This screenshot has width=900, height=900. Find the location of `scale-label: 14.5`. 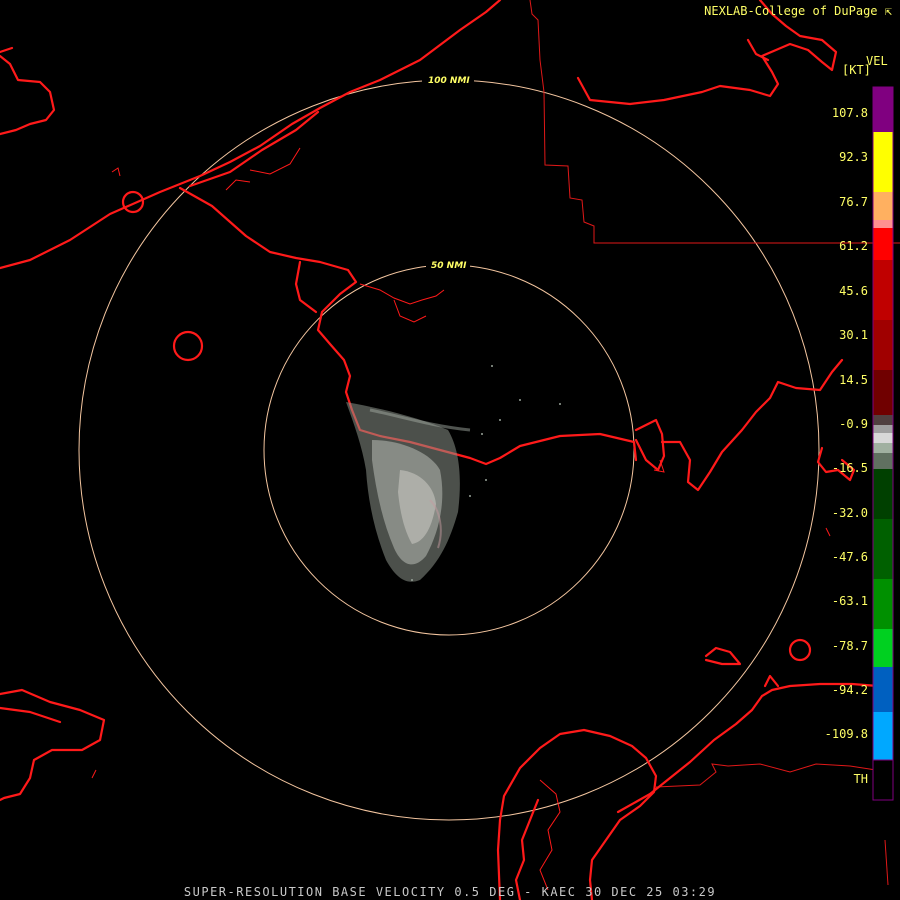

scale-label: 14.5 is located at coordinates (853, 380).